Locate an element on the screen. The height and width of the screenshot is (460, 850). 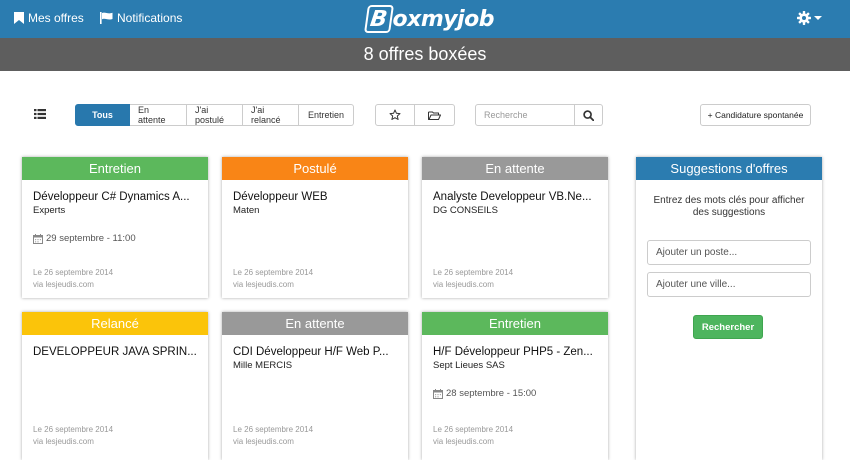
add-city-input is located at coordinates (729, 284).